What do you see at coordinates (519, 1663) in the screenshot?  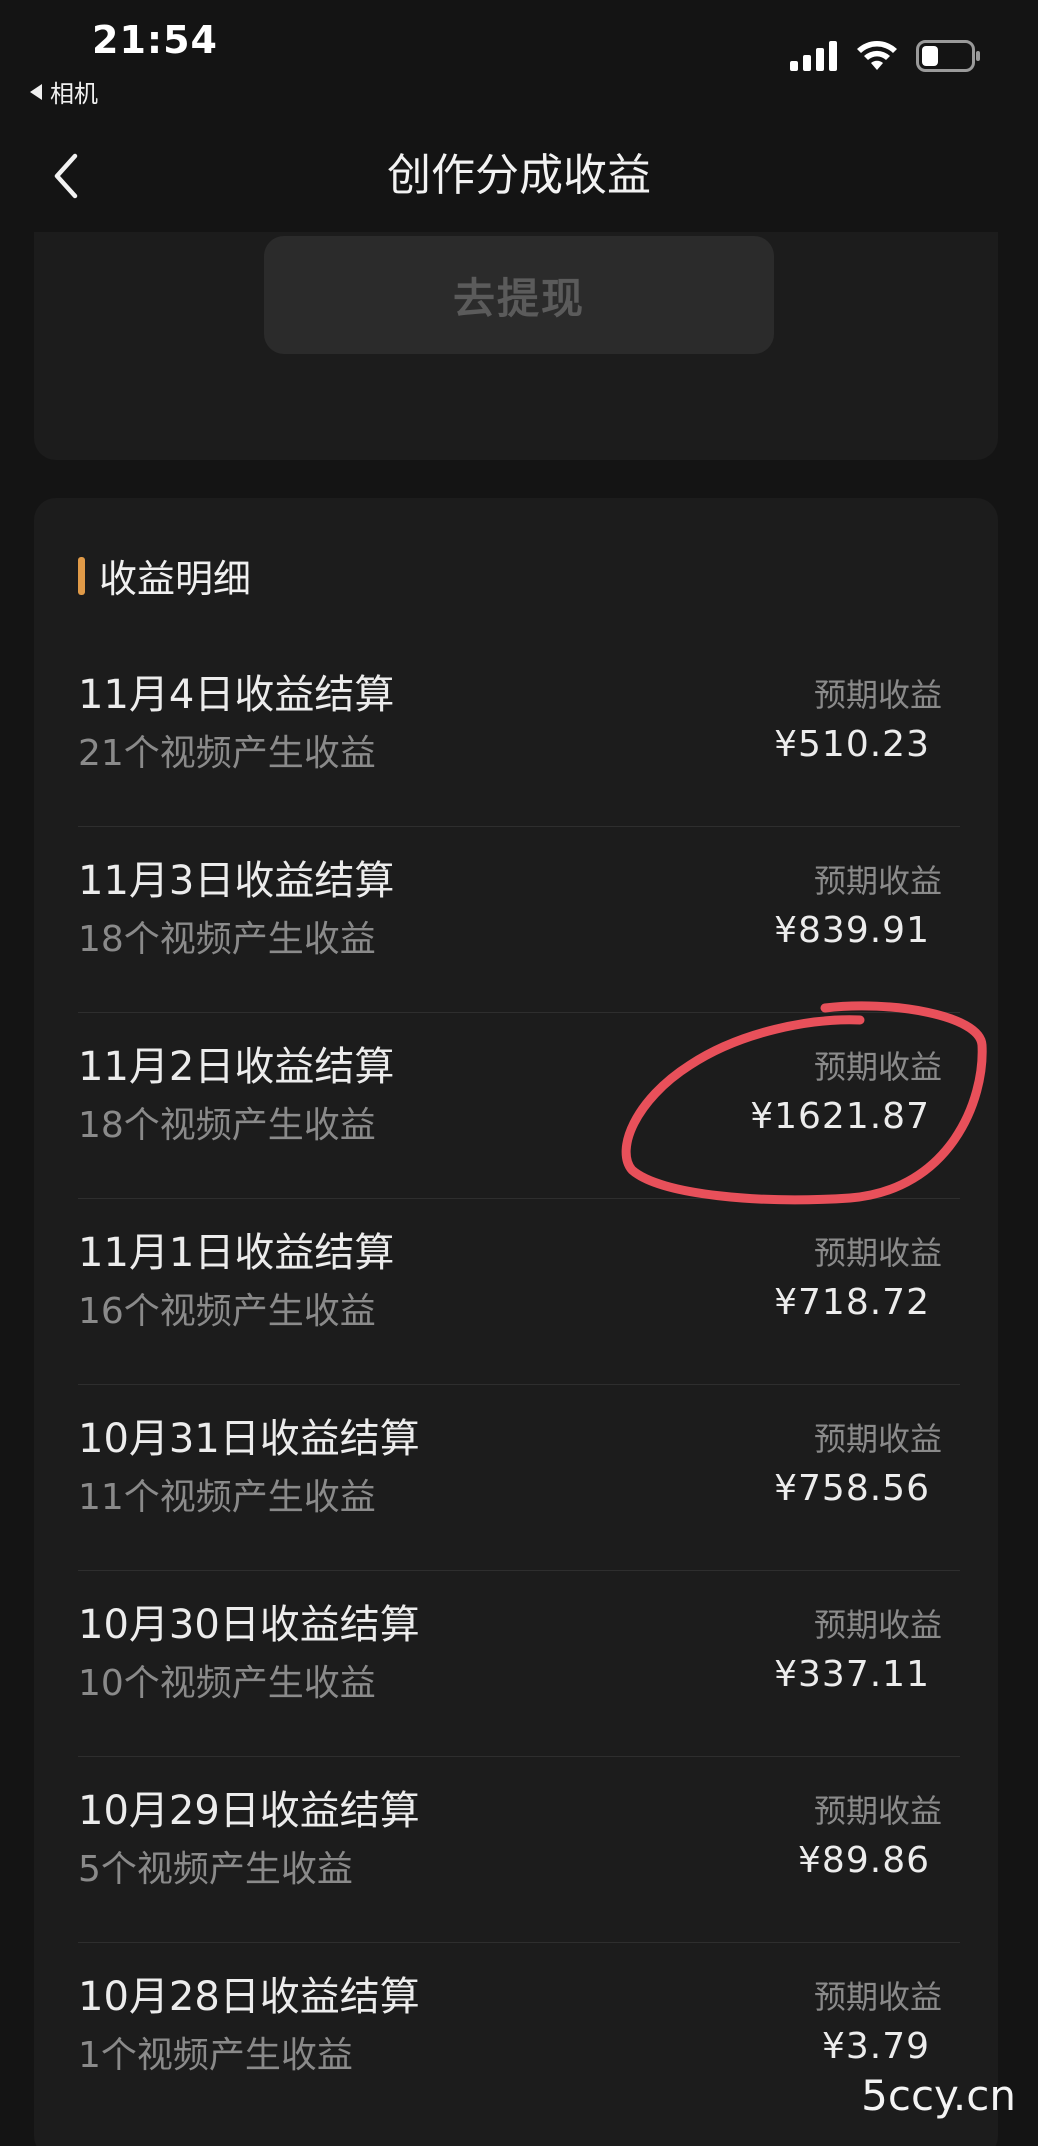 I see `earnings-row: 10月30日收益结算 10个视频产生收益 预期收益 ¥337.11` at bounding box center [519, 1663].